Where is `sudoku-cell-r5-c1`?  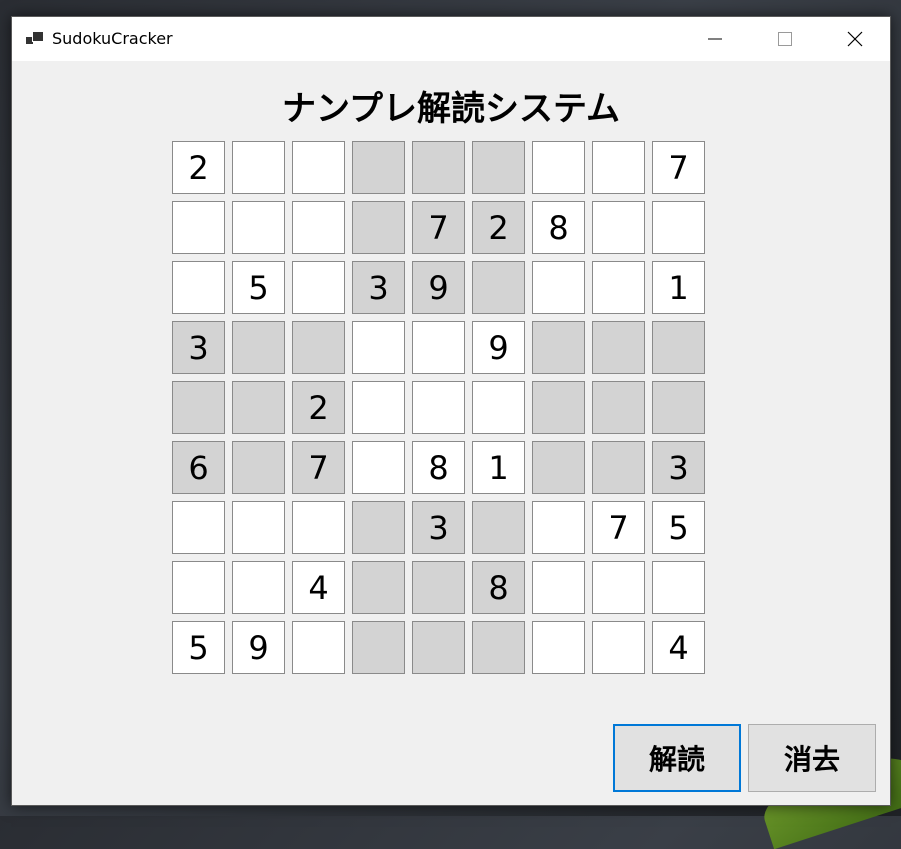
sudoku-cell-r5-c1 is located at coordinates (198, 407).